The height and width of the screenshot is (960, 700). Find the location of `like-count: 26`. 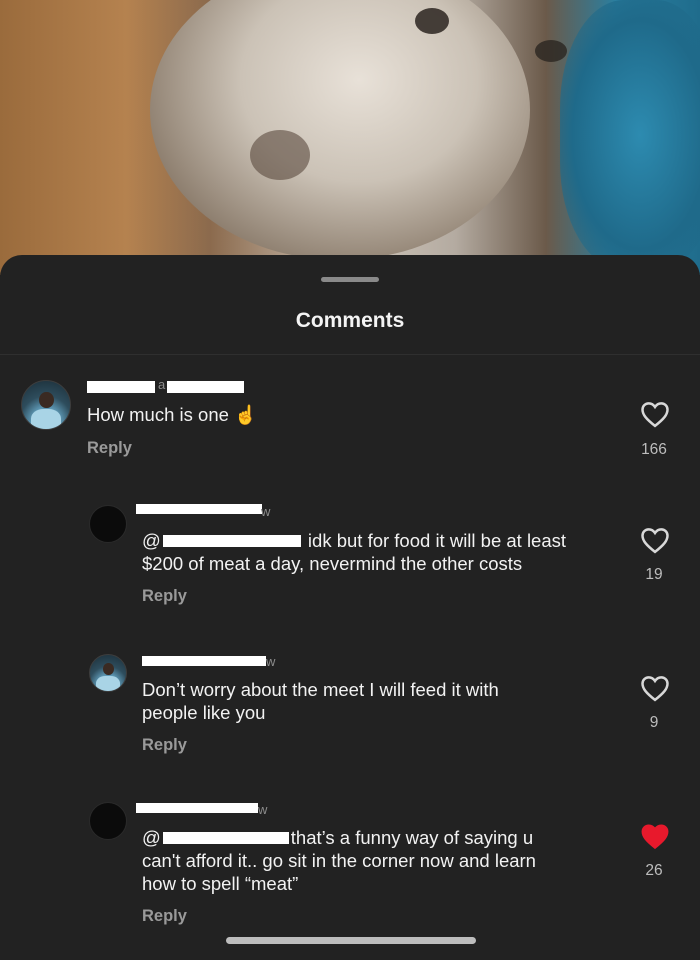

like-count: 26 is located at coordinates (654, 870).